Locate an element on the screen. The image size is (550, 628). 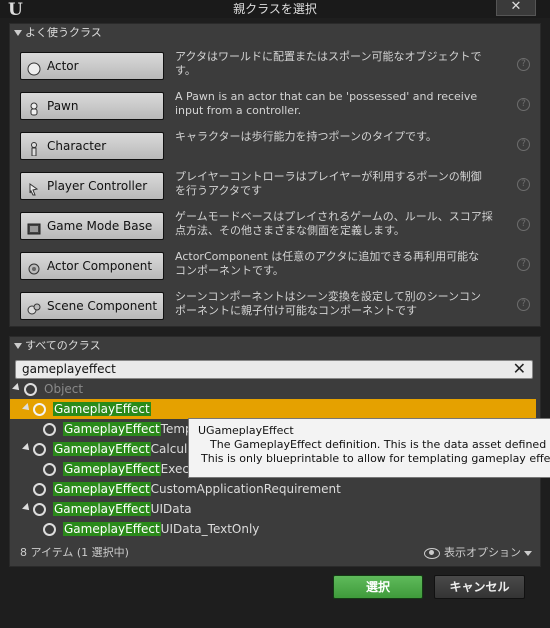
tree-item-label: GameplayEffect is located at coordinates (102, 409).